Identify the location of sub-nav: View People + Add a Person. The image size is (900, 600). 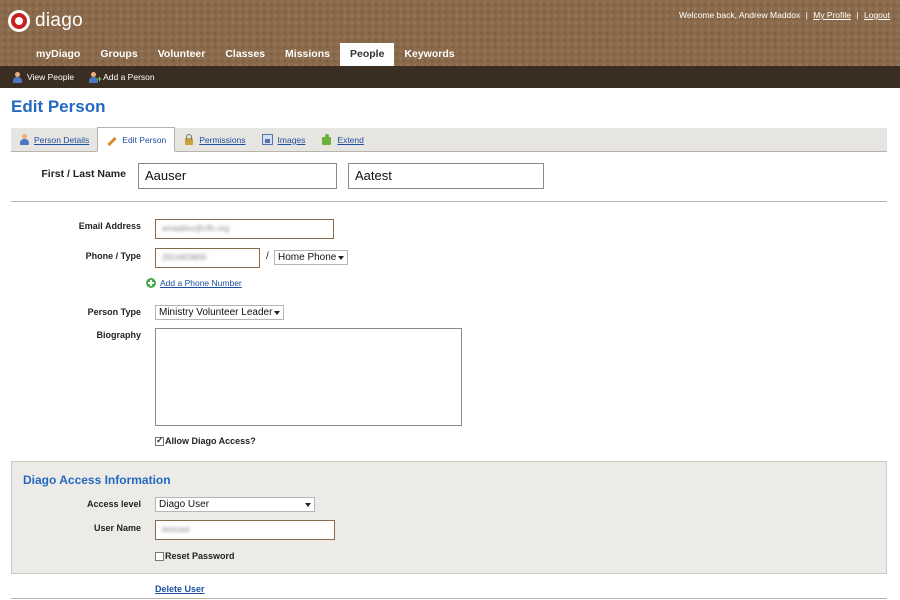
(450, 77).